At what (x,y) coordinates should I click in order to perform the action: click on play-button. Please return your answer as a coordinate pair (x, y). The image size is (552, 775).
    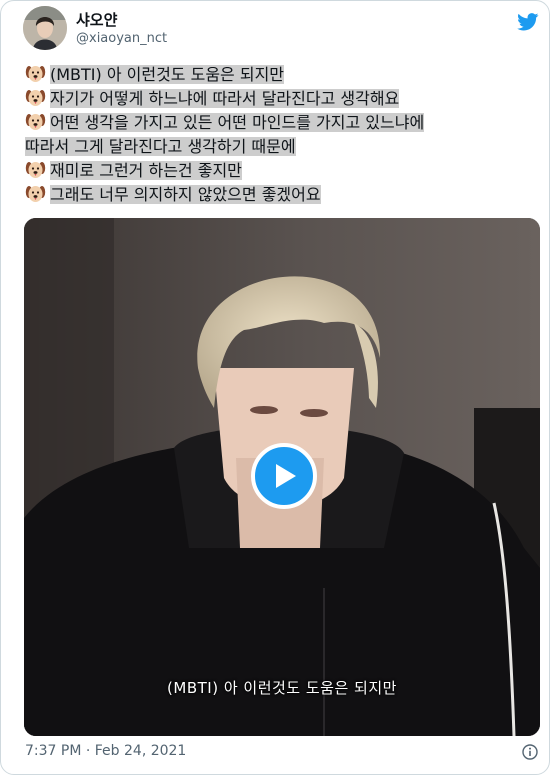
    Looking at the image, I should click on (284, 476).